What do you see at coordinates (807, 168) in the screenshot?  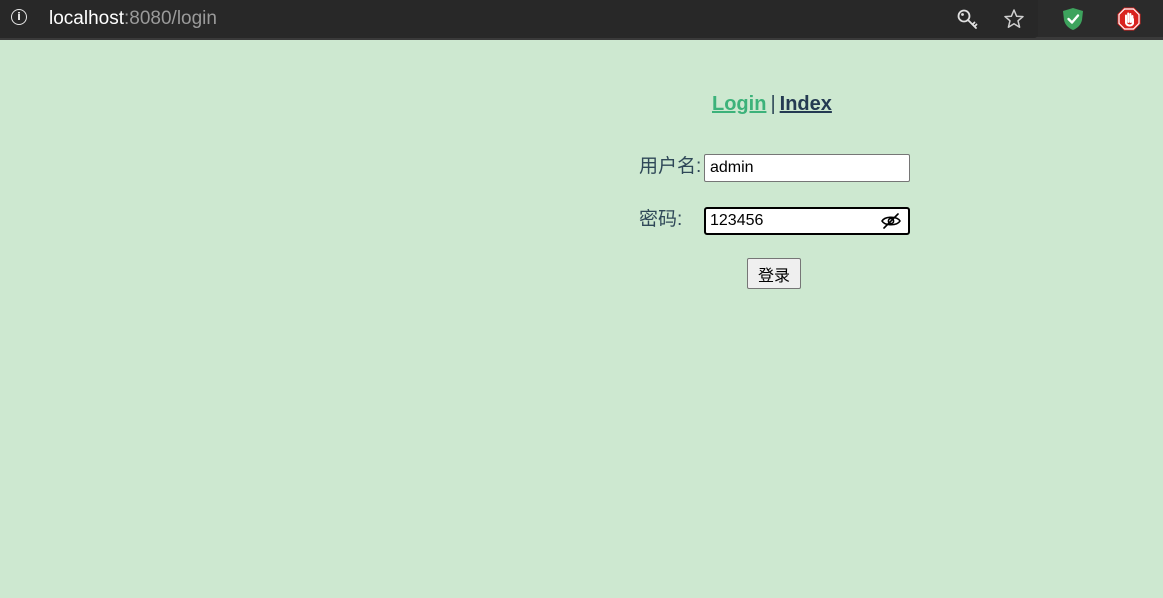 I see `username-input` at bounding box center [807, 168].